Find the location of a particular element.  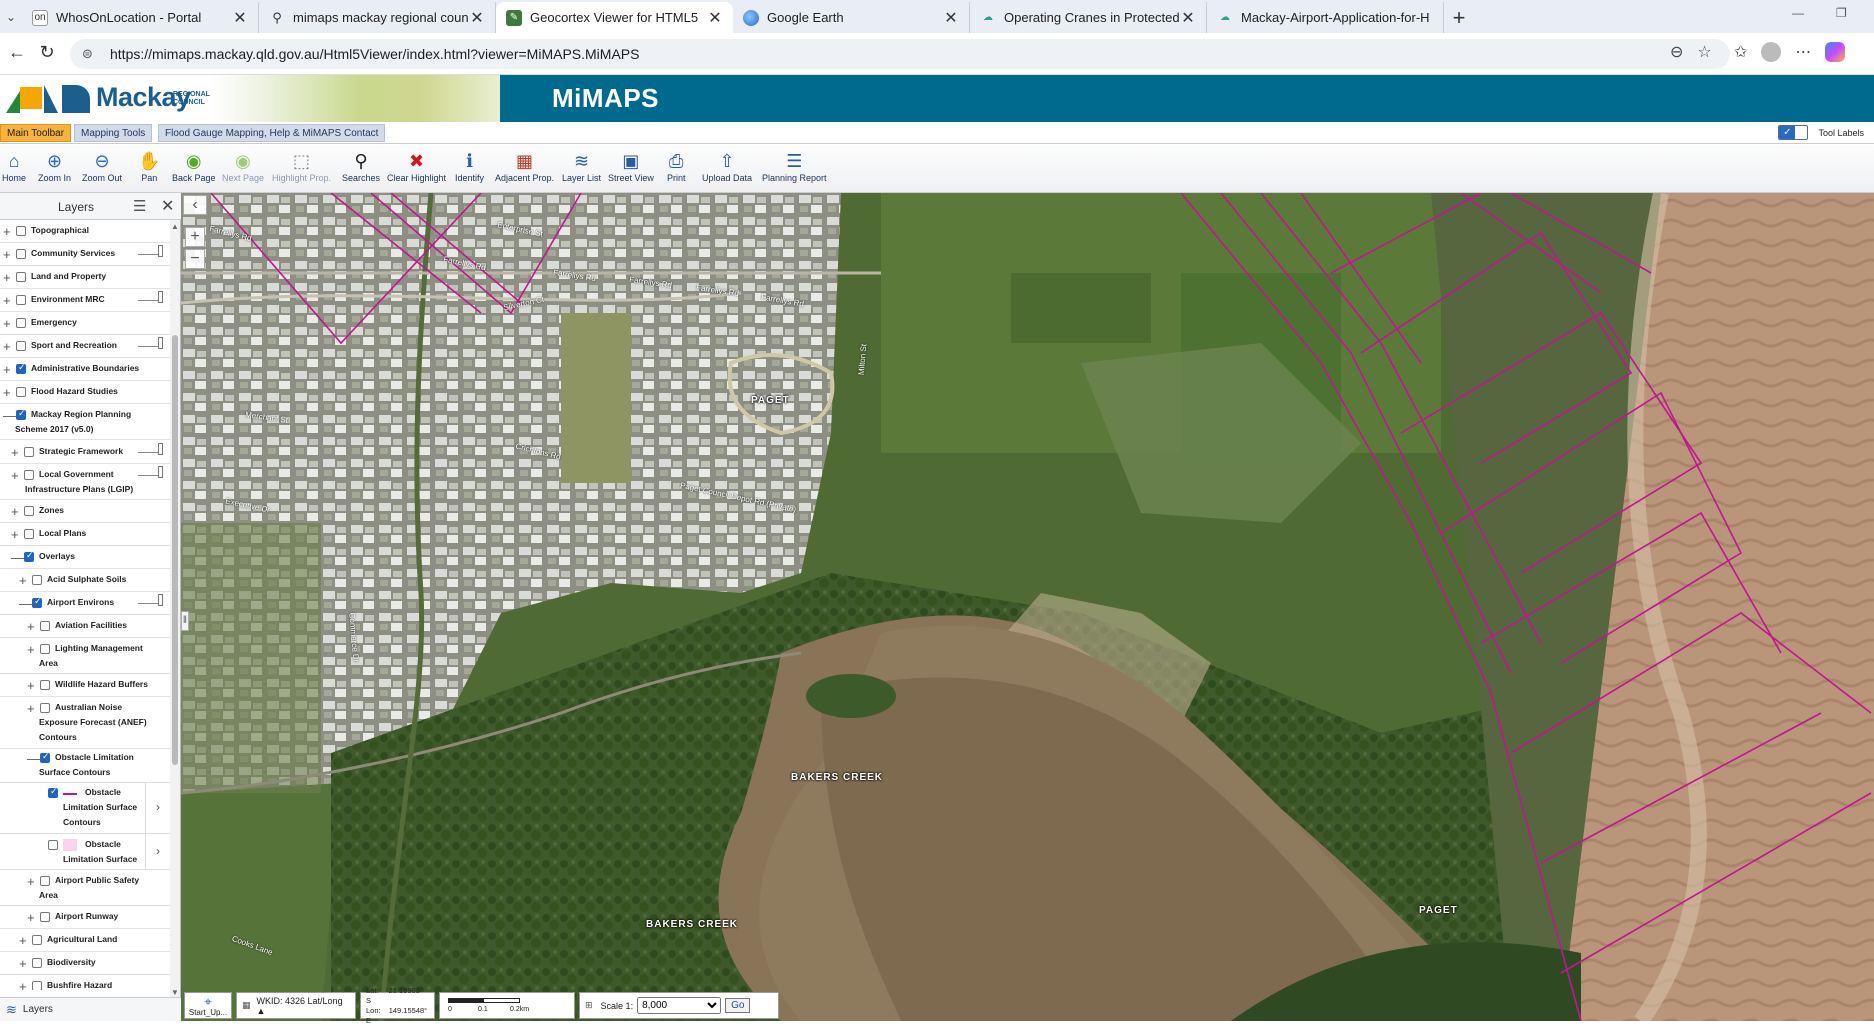

adjacent-prop-button: ▦ Adjacent Prop. is located at coordinates (524, 166).